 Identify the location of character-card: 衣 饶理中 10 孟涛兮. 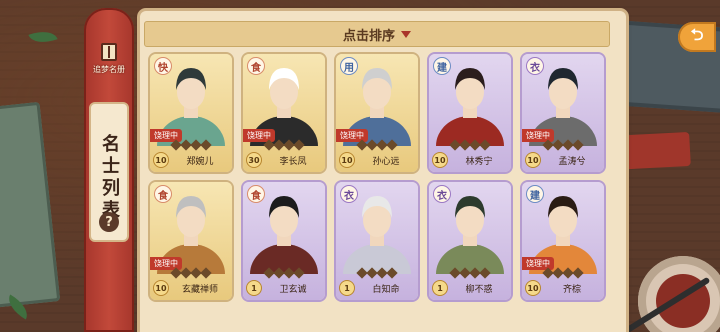
(563, 113).